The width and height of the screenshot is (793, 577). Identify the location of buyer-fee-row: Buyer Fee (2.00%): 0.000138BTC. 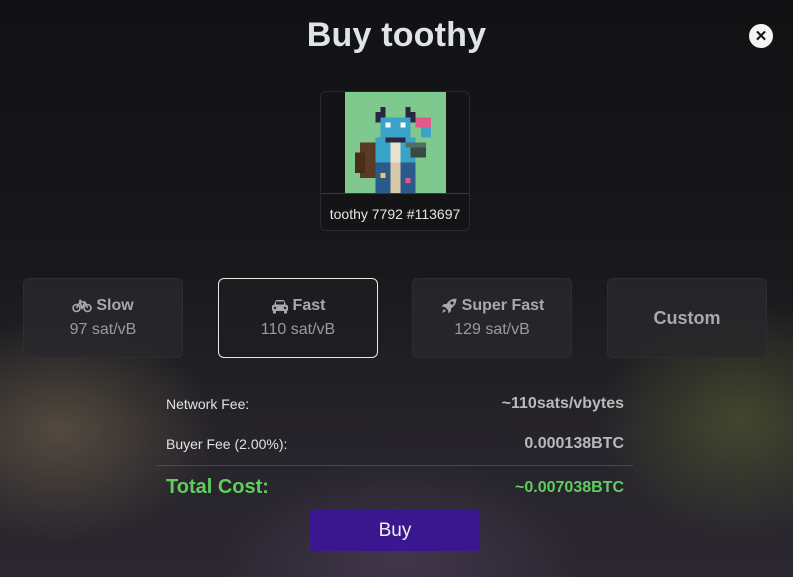
(395, 444).